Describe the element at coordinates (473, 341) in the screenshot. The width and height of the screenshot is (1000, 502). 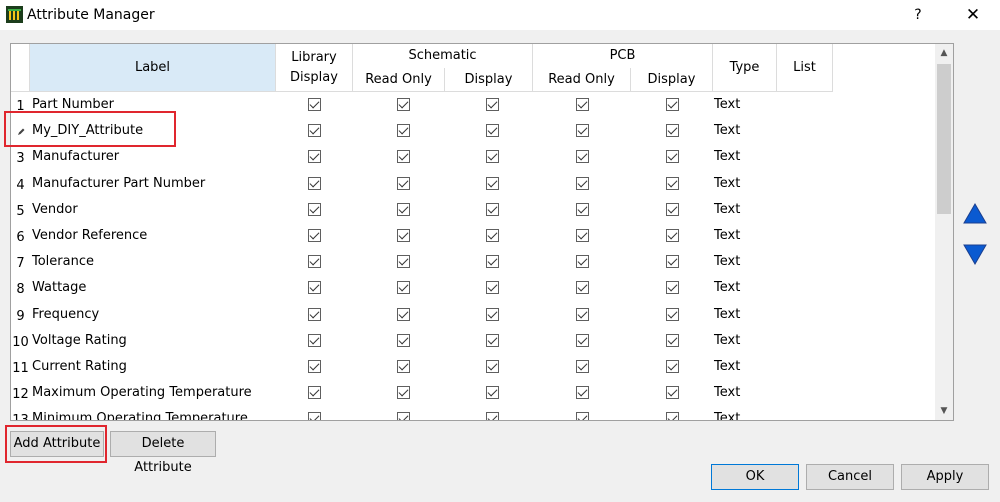
I see `table-row: 10 Voltage Rating Text` at that location.